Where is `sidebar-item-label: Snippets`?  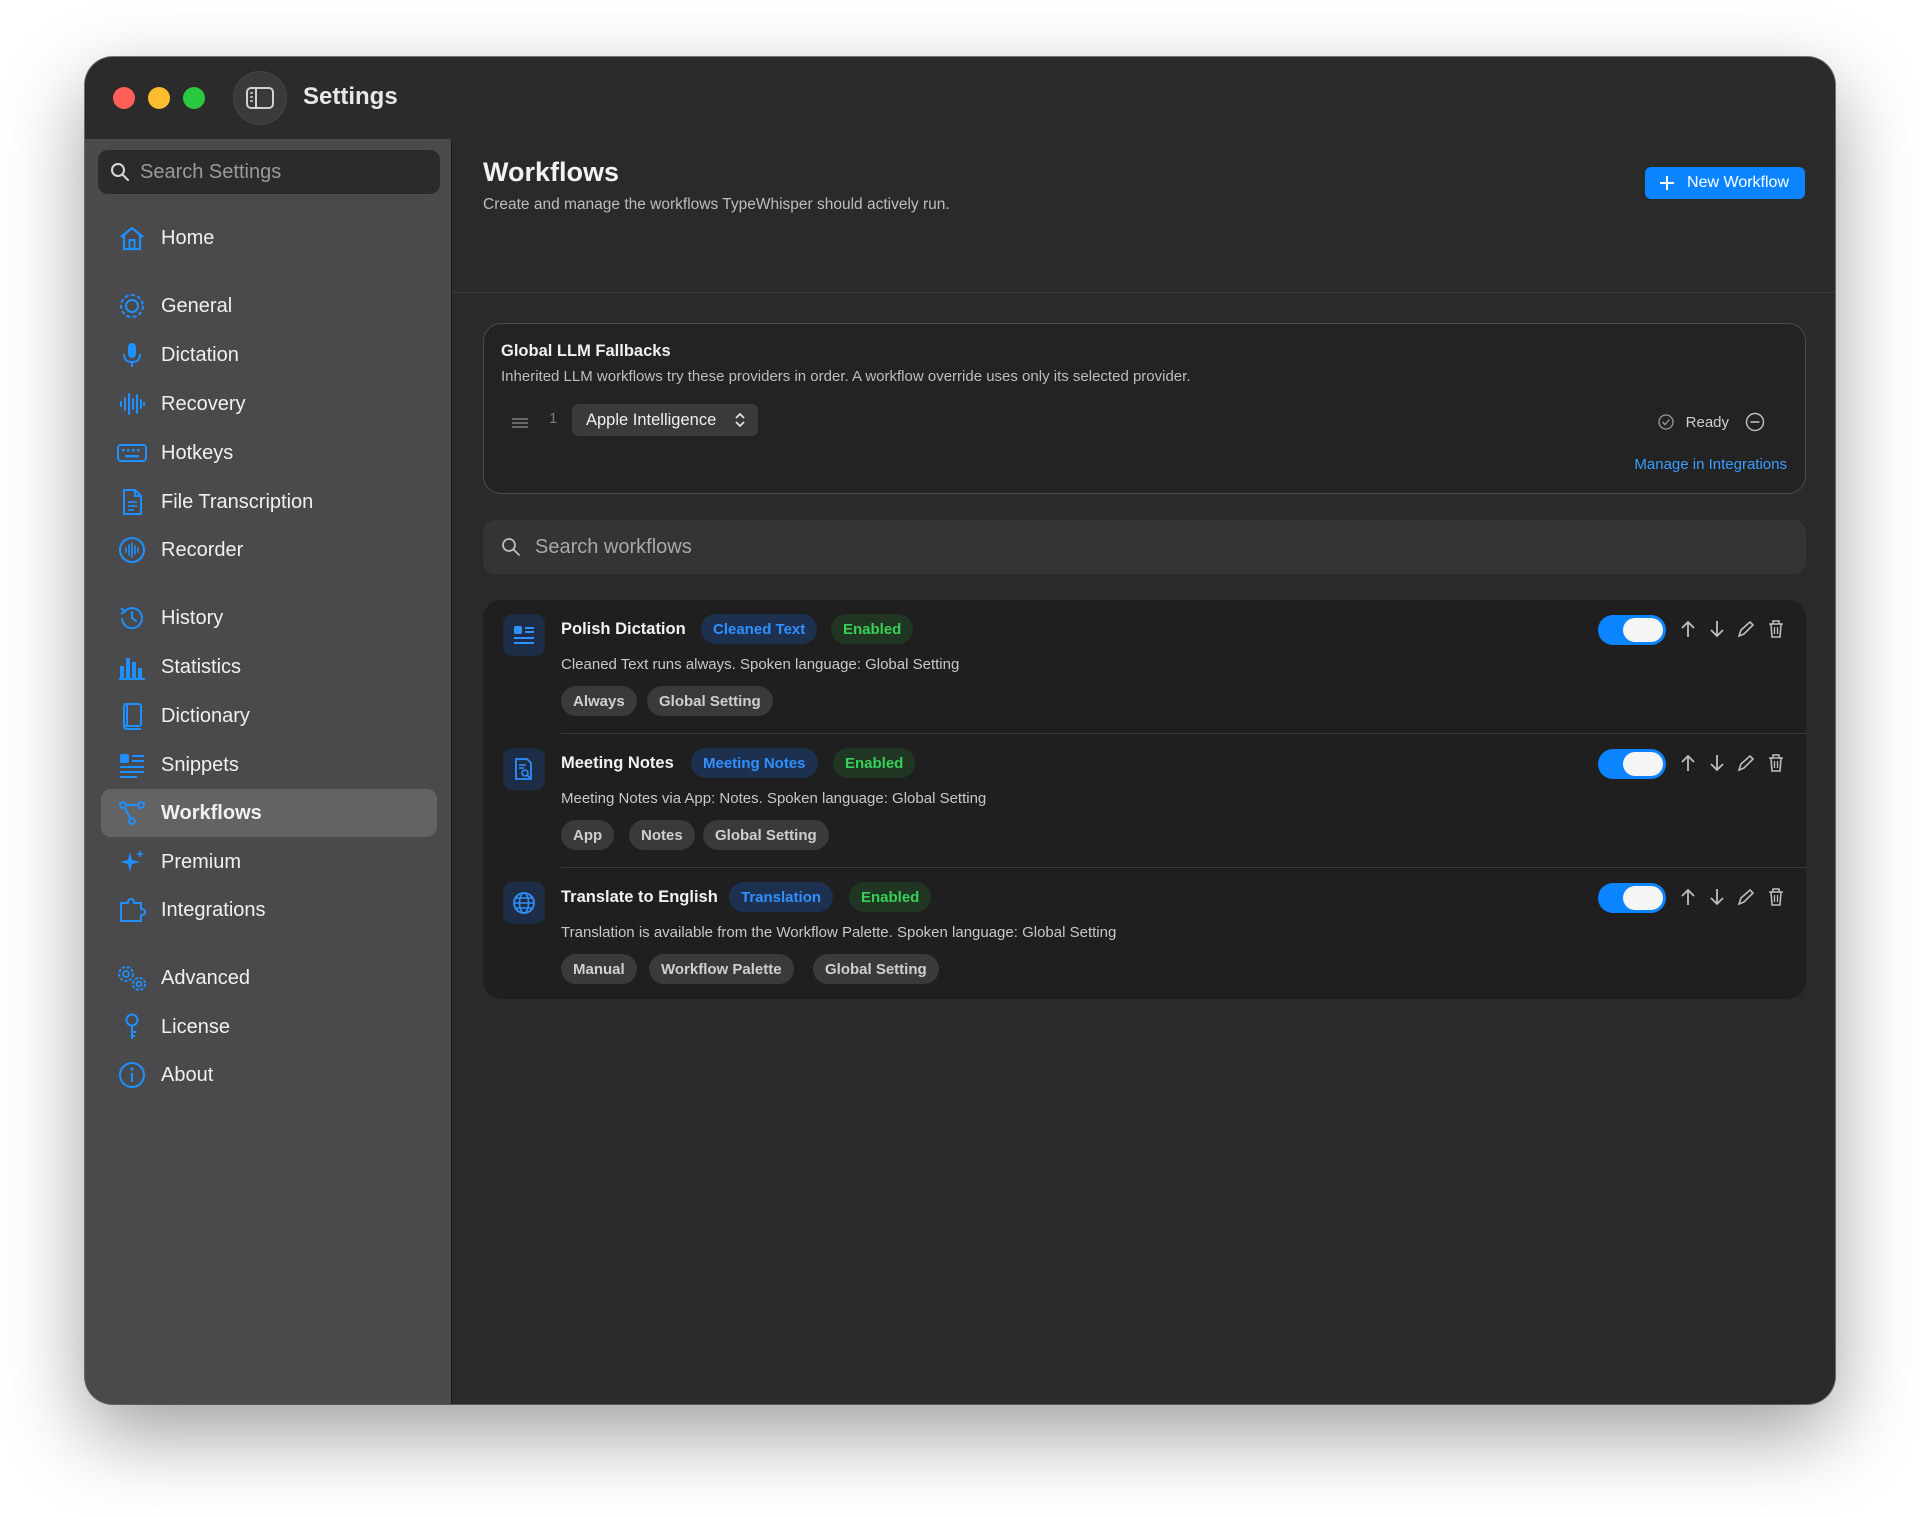
sidebar-item-label: Snippets is located at coordinates (200, 764).